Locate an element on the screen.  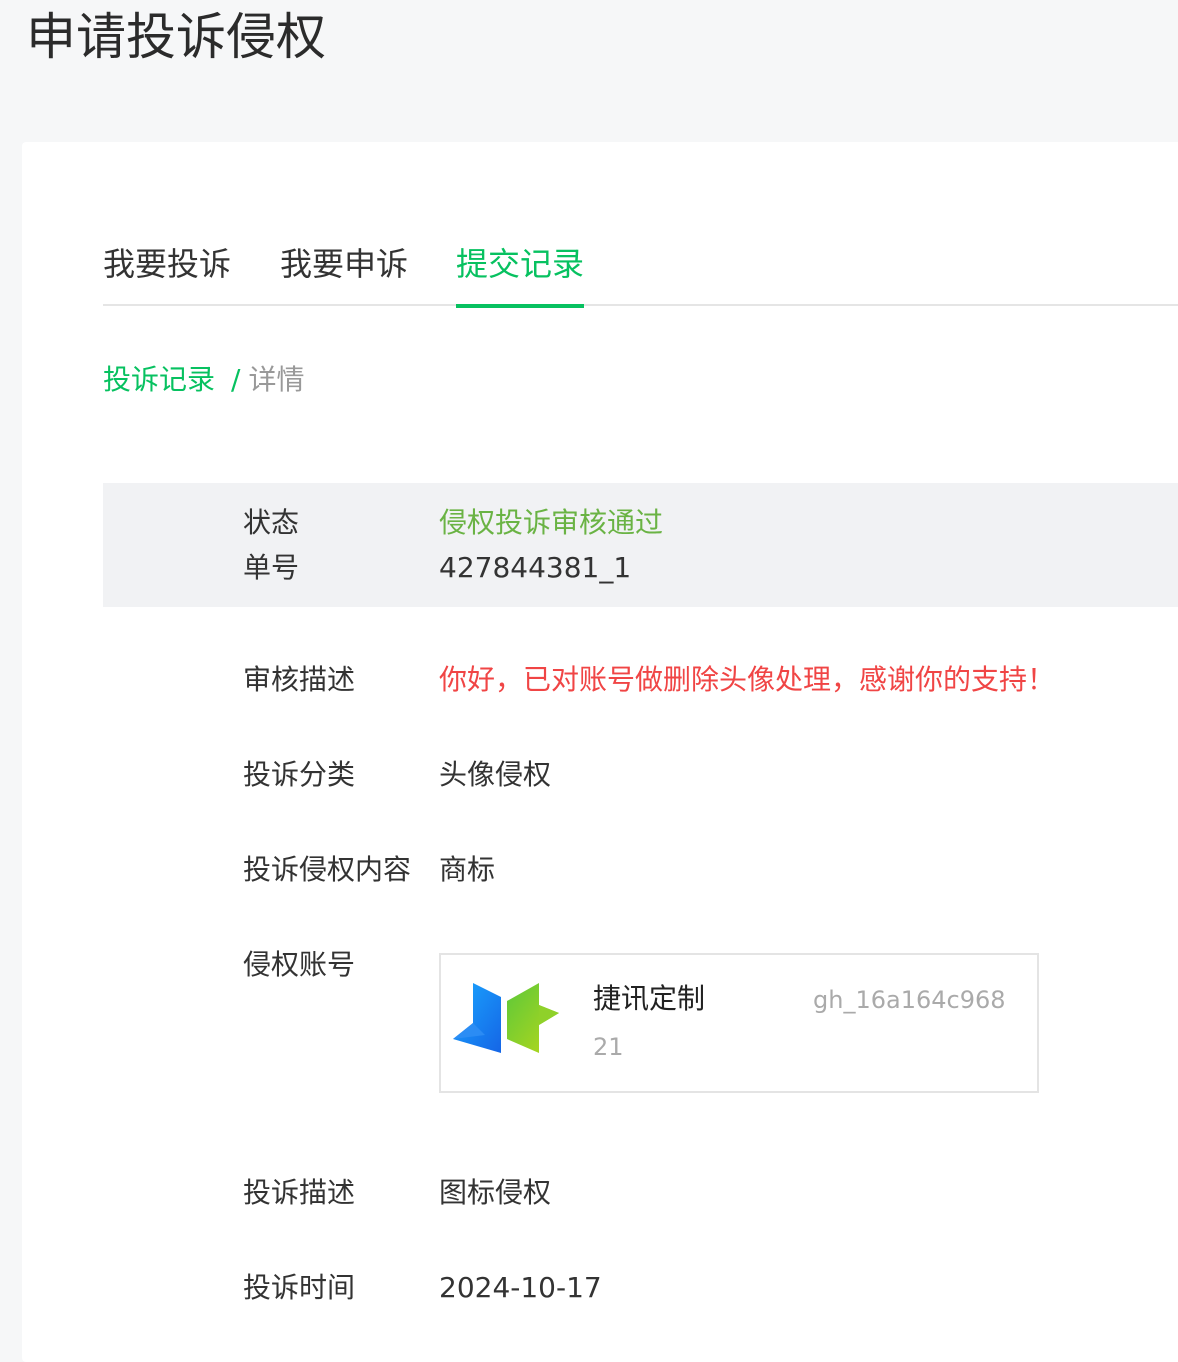
complaint-time-value: 2024-10-17 is located at coordinates (520, 1287).